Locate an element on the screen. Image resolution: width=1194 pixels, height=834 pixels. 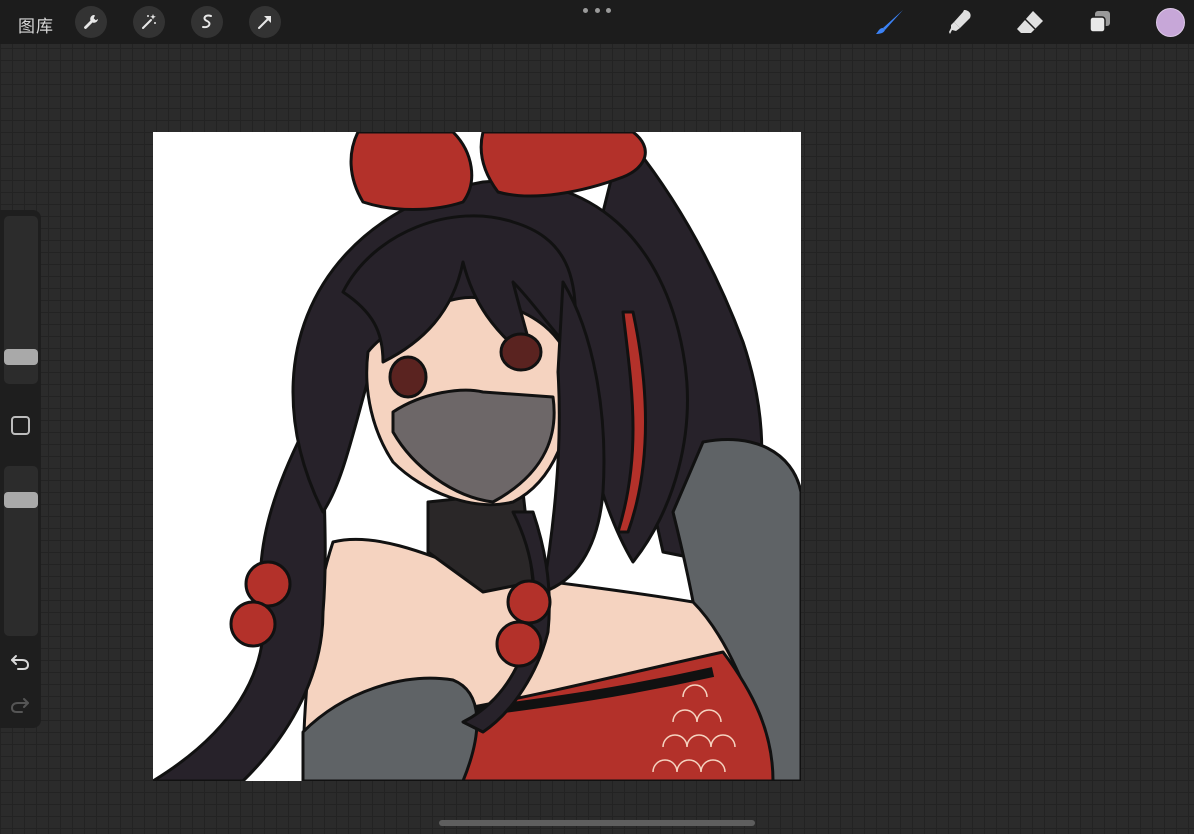
brush-icon is located at coordinates (889, 22).